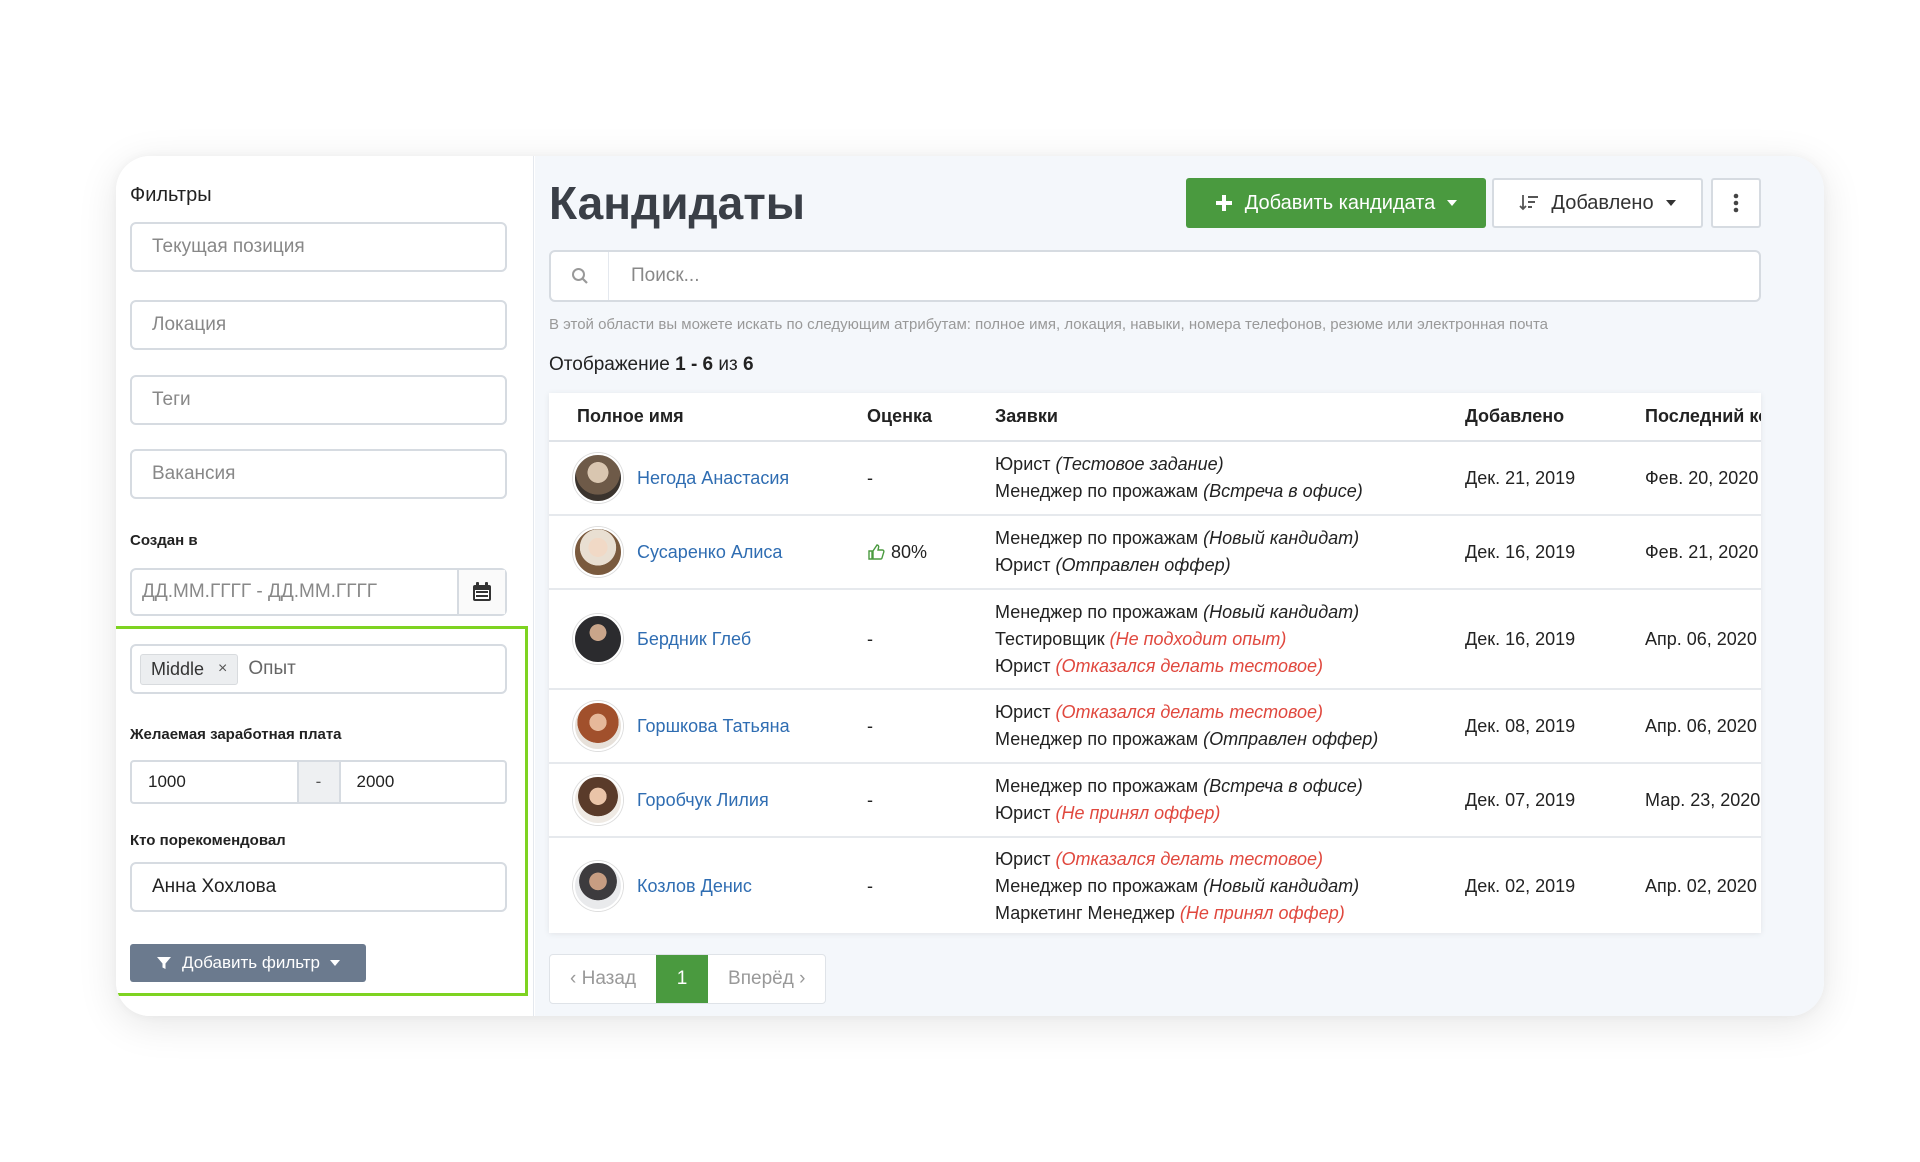 The width and height of the screenshot is (1920, 1162). I want to click on candidate-name-link: Козлов Денис, so click(694, 886).